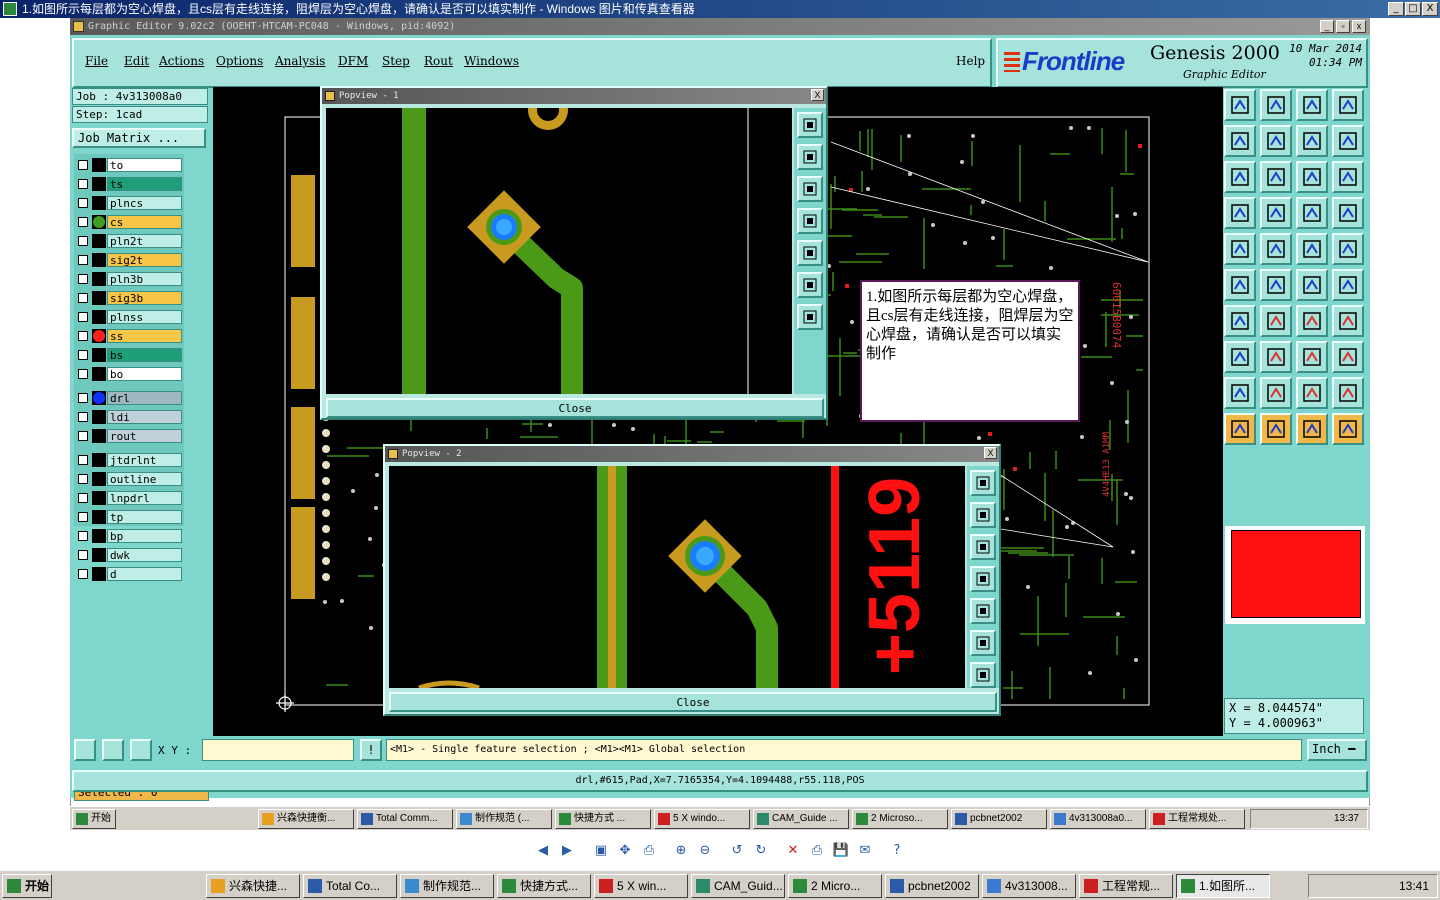  What do you see at coordinates (144, 517) in the screenshot?
I see `layer-name: tp` at bounding box center [144, 517].